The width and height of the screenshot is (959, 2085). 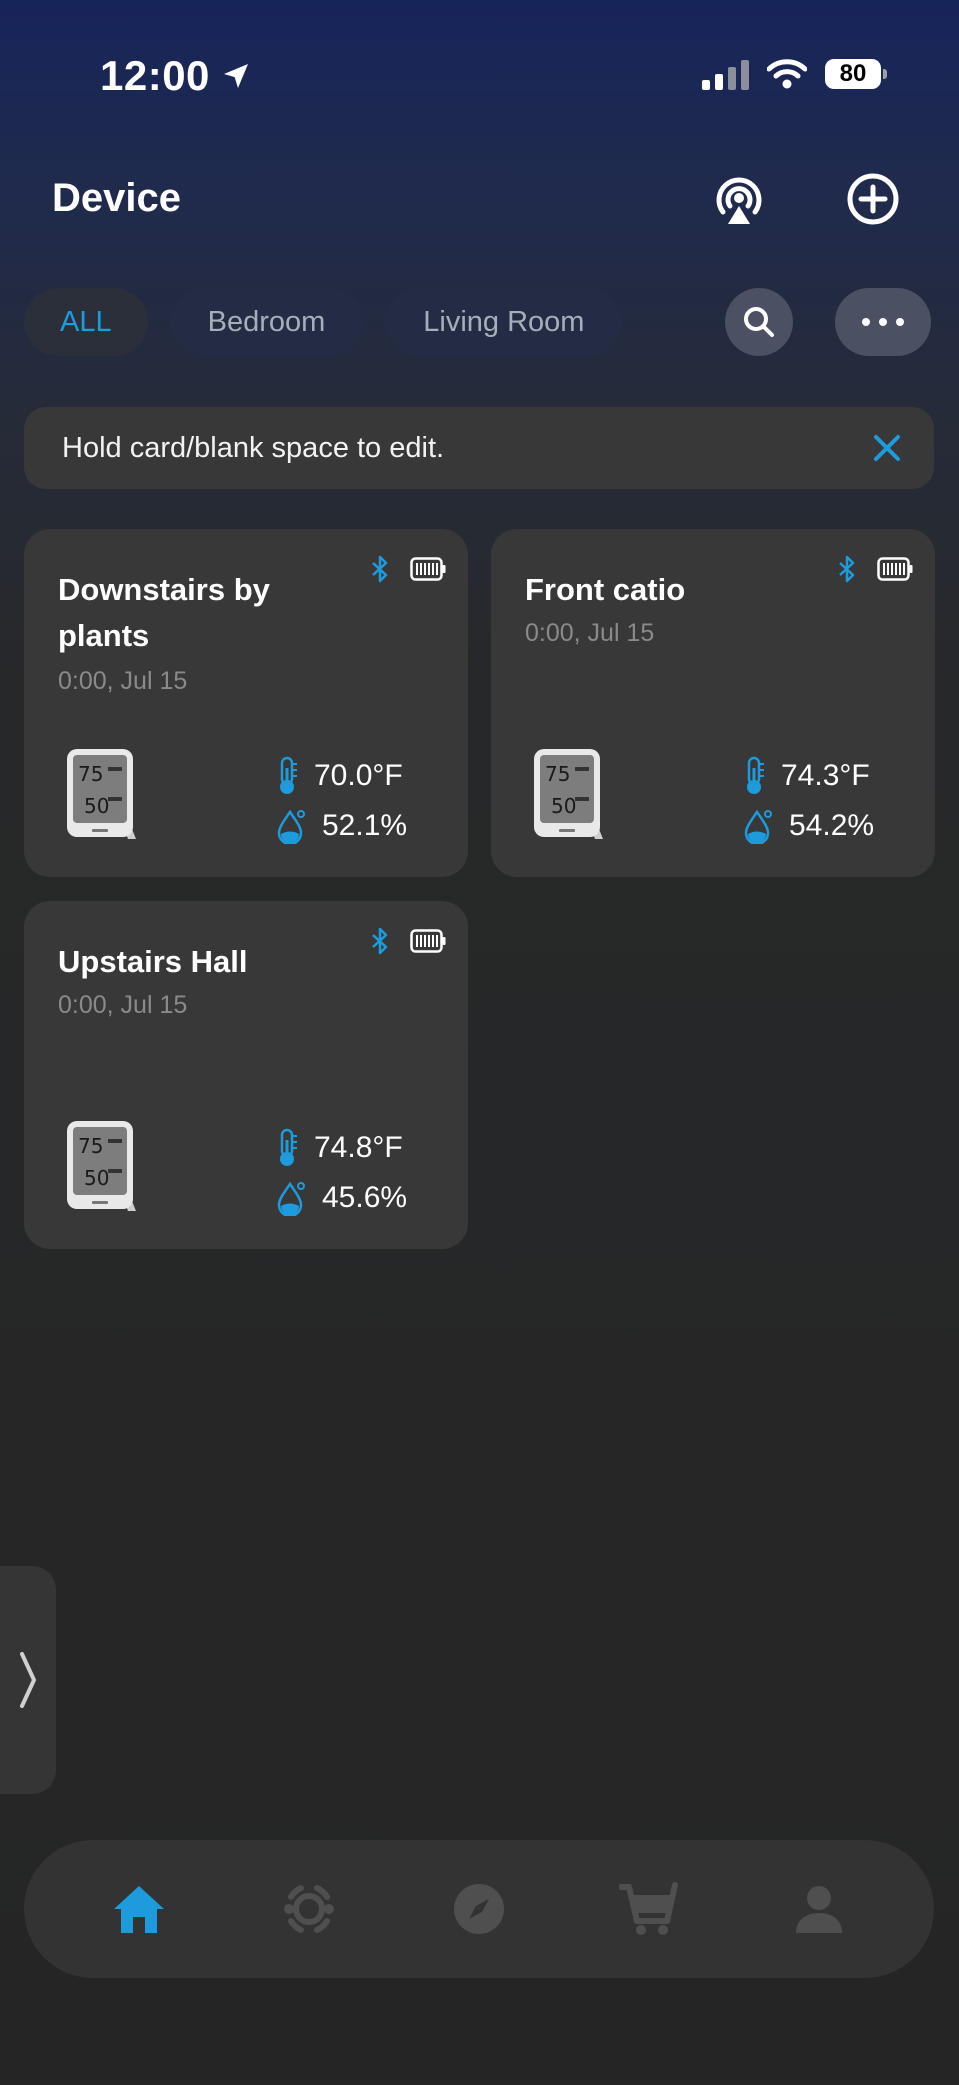 What do you see at coordinates (253, 447) in the screenshot?
I see `hint-text: Hold card/blank space to edit.` at bounding box center [253, 447].